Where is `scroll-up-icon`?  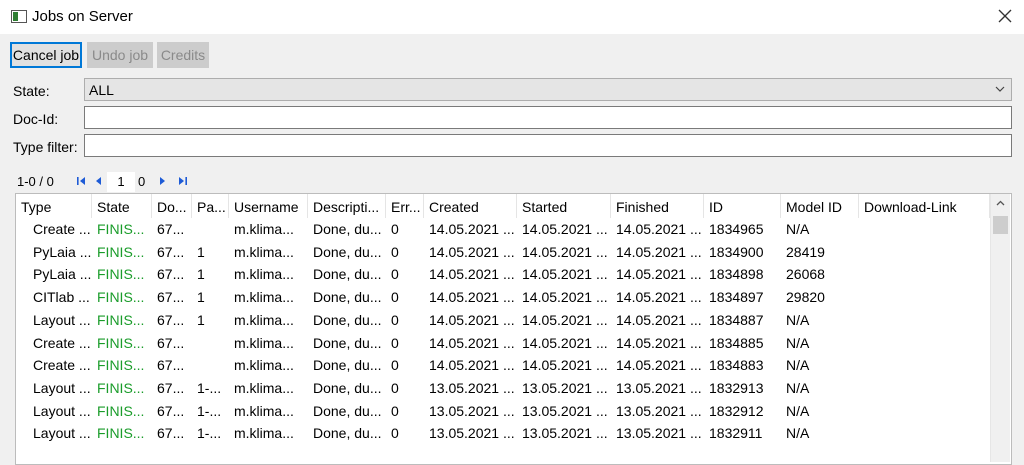
scroll-up-icon is located at coordinates (1000, 203).